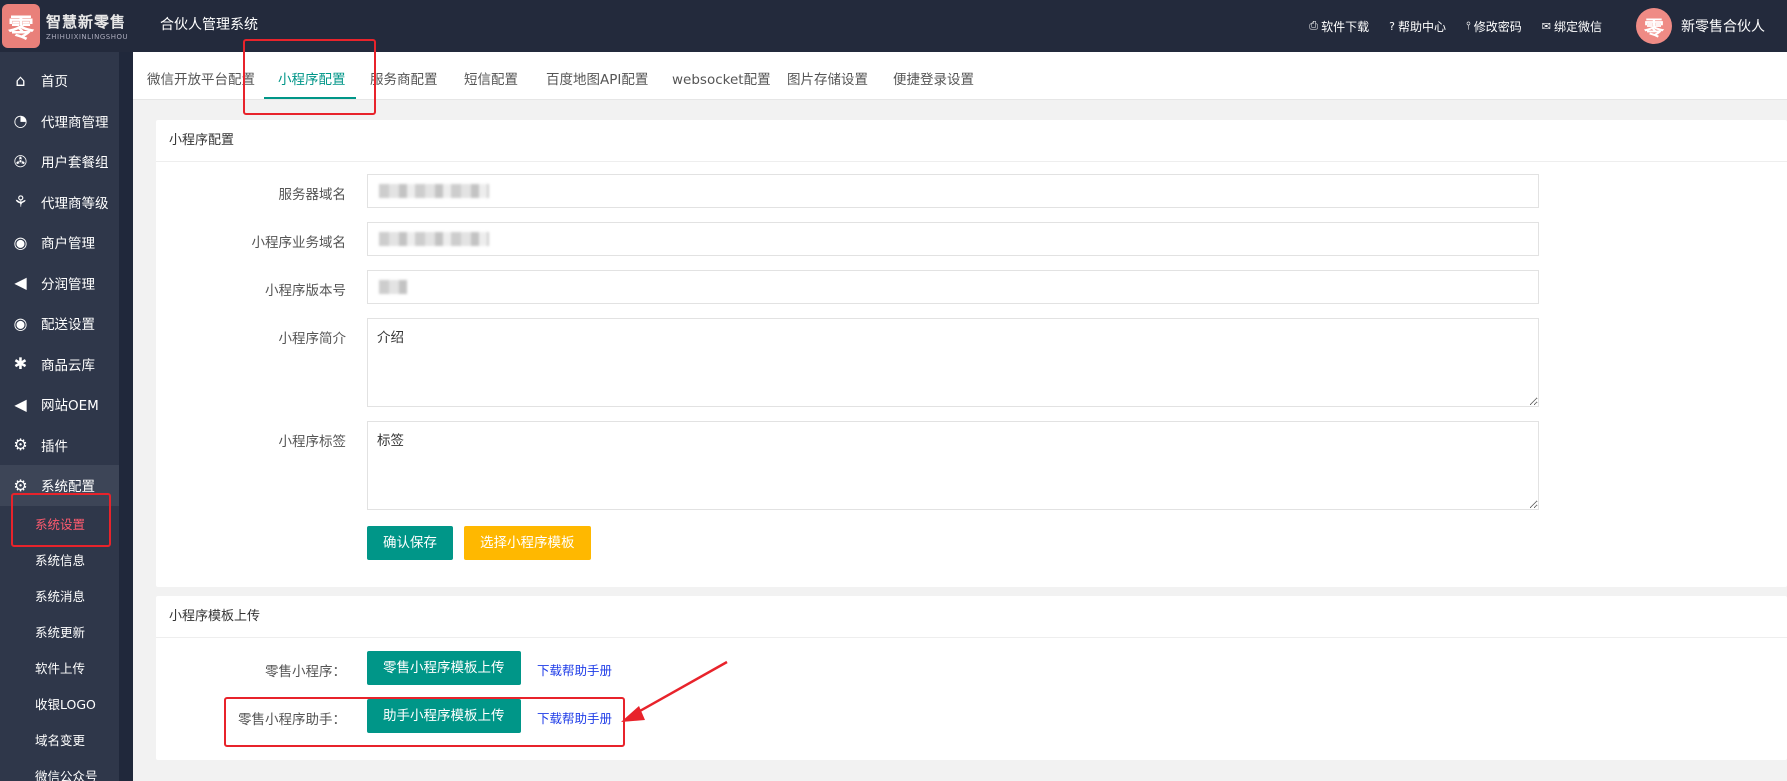  I want to click on server-domain-input, so click(953, 191).